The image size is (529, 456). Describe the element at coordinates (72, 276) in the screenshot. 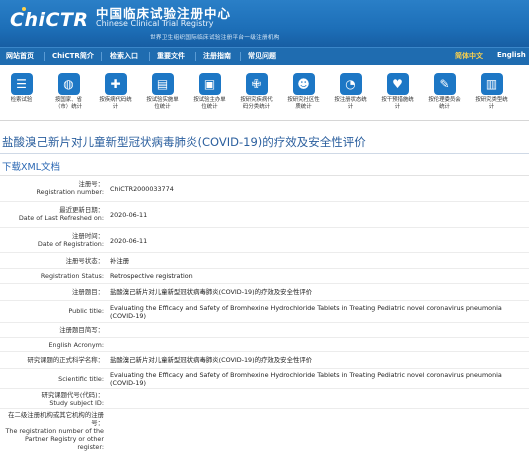

I see `field-label: Registration Status:` at that location.